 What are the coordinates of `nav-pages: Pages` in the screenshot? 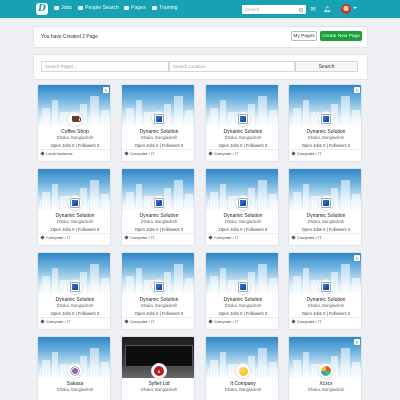 It's located at (135, 8).